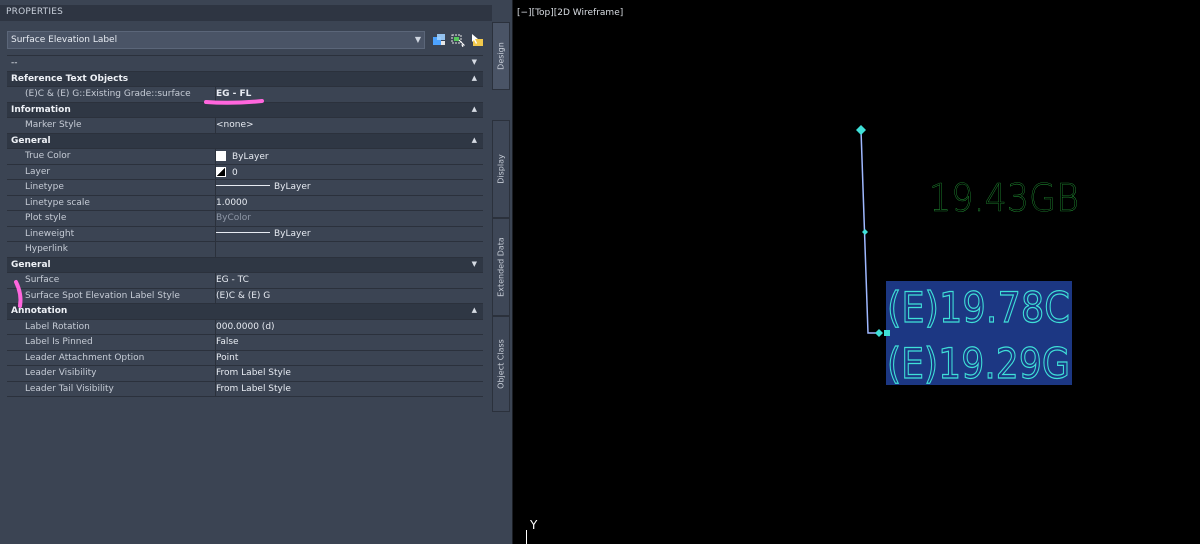 The image size is (1200, 544). I want to click on elevation-label-cyan-1: (E)19.78C, so click(978, 307).